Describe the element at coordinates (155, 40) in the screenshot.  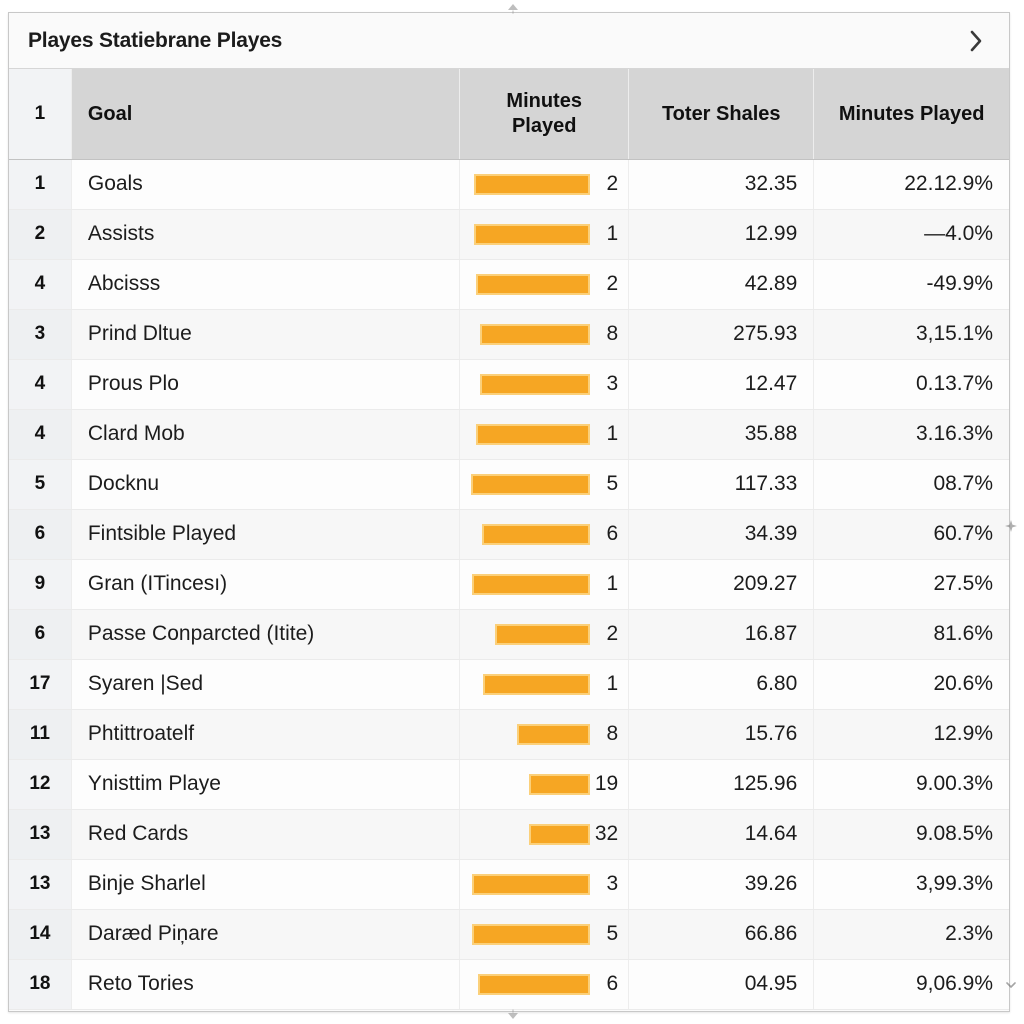
I see `page-title: Playes Statiebrane Playes` at that location.